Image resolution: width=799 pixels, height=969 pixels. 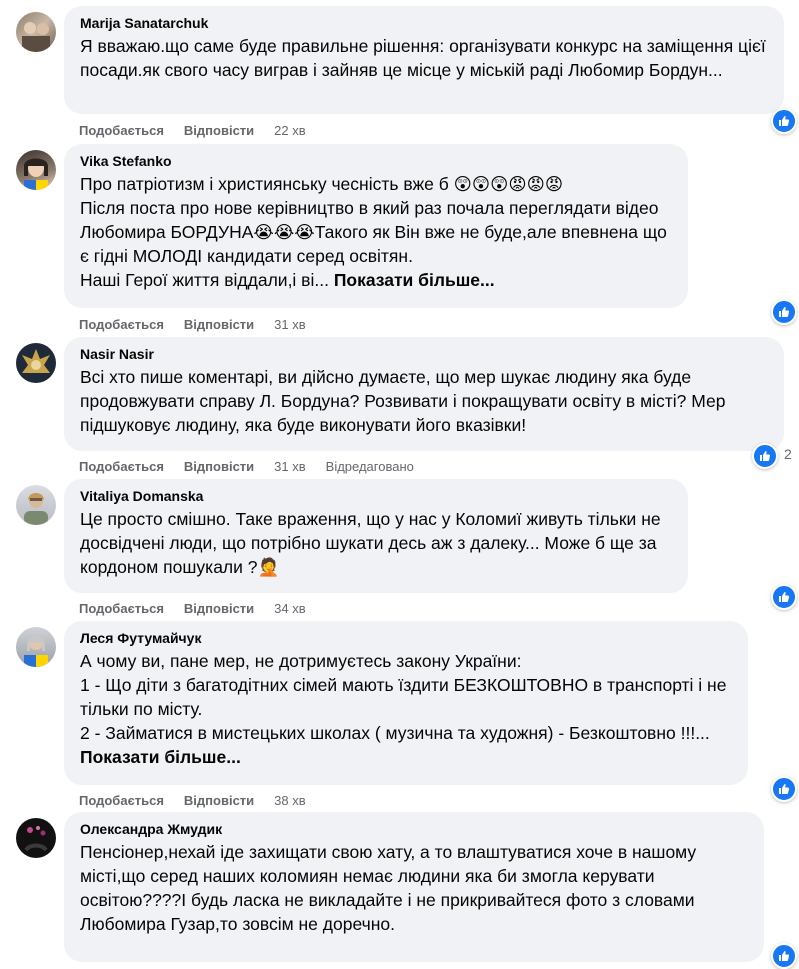 I want to click on comment-time: 22 хв, so click(x=289, y=131).